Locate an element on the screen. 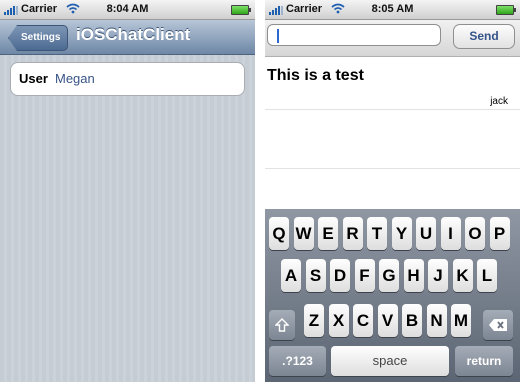 This screenshot has width=520, height=382. message-author: jack is located at coordinates (499, 101).